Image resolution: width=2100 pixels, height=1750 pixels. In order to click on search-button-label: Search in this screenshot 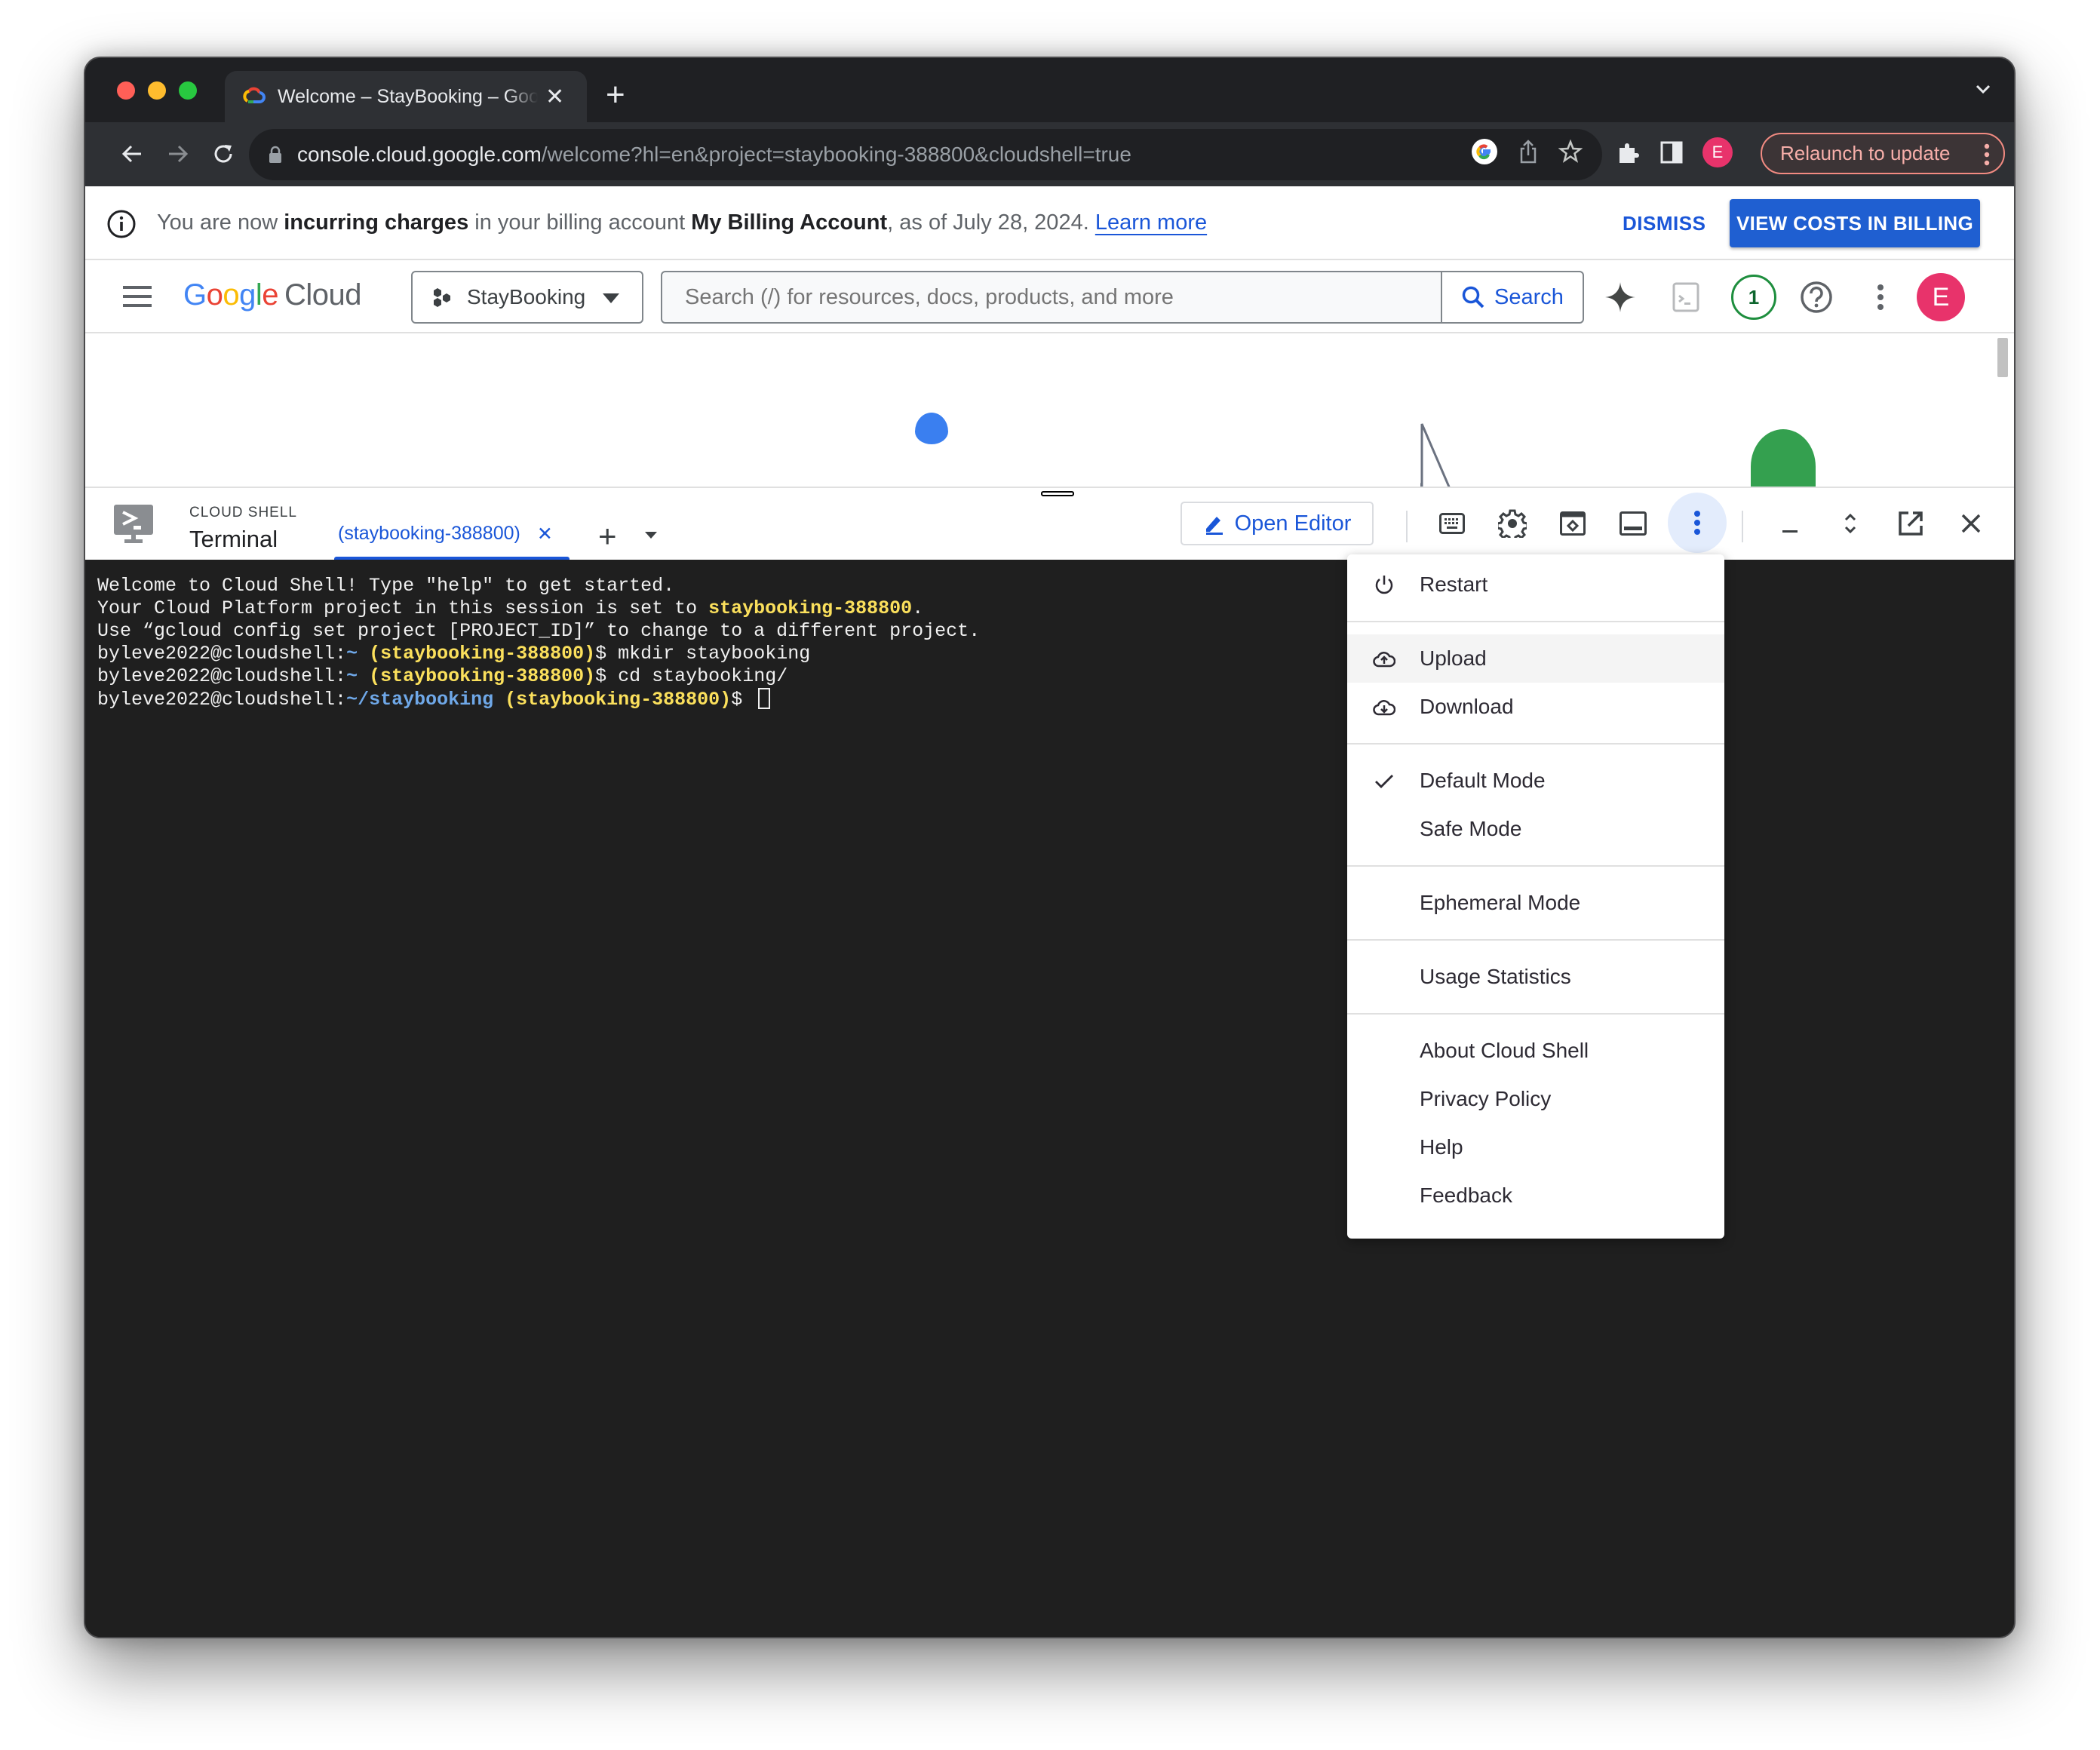, I will do `click(1529, 296)`.